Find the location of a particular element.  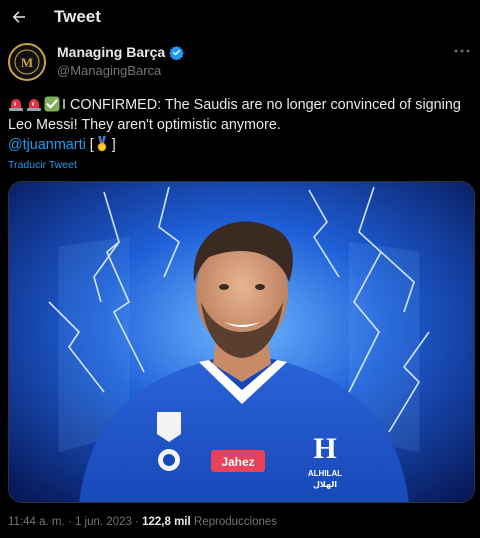

back-button is located at coordinates (19, 17).